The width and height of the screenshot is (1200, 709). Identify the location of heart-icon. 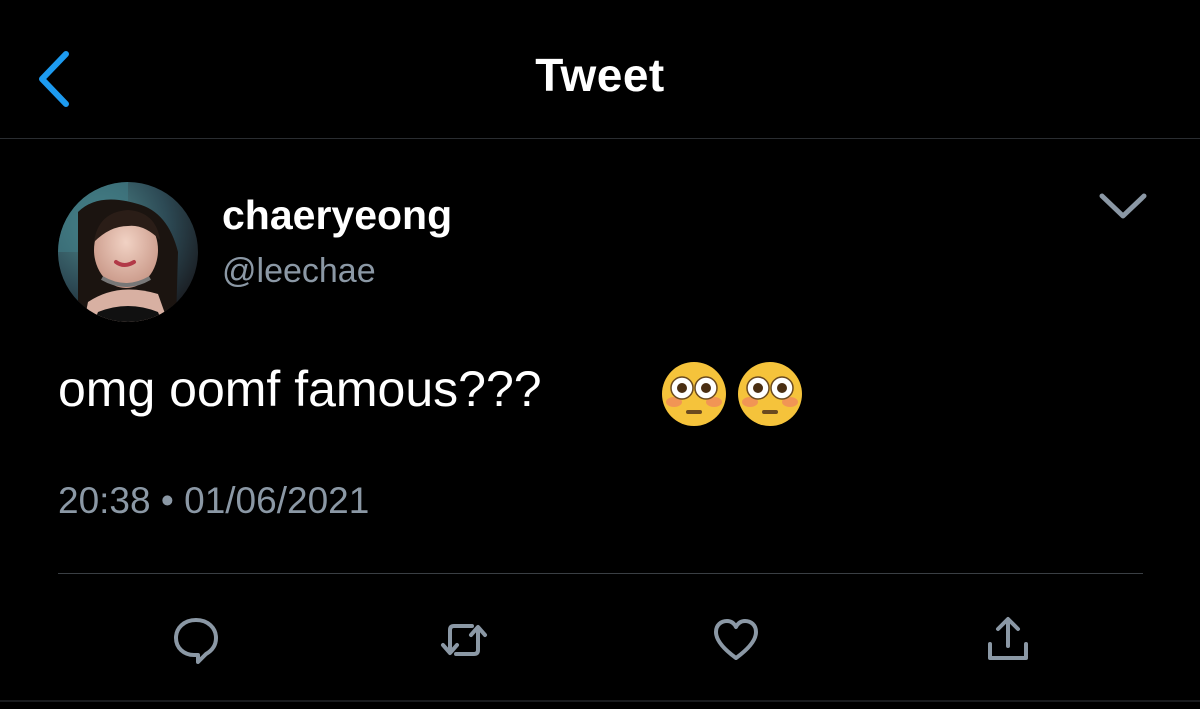
(736, 639).